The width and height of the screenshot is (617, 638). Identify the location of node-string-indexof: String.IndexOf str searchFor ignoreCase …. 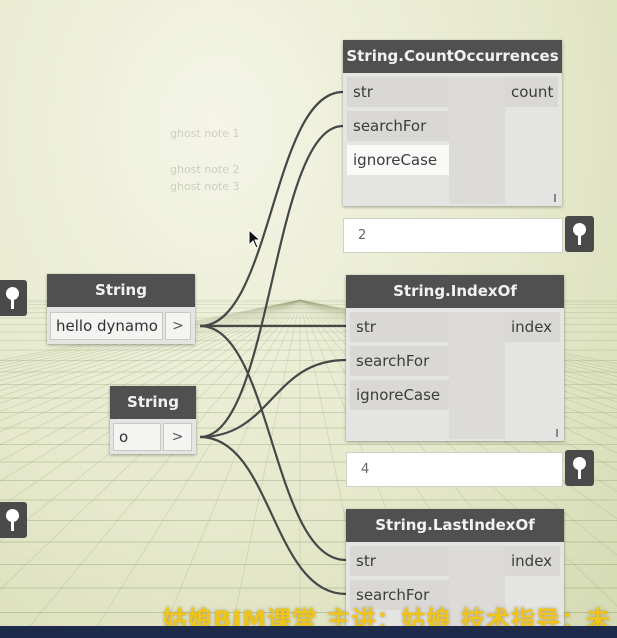
(455, 358).